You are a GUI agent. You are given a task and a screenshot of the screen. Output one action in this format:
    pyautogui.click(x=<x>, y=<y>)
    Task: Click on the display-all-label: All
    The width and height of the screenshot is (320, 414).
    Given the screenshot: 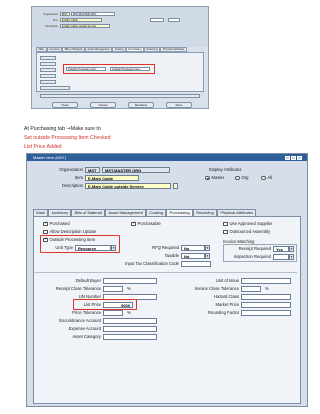 What is the action you would take?
    pyautogui.click(x=270, y=177)
    